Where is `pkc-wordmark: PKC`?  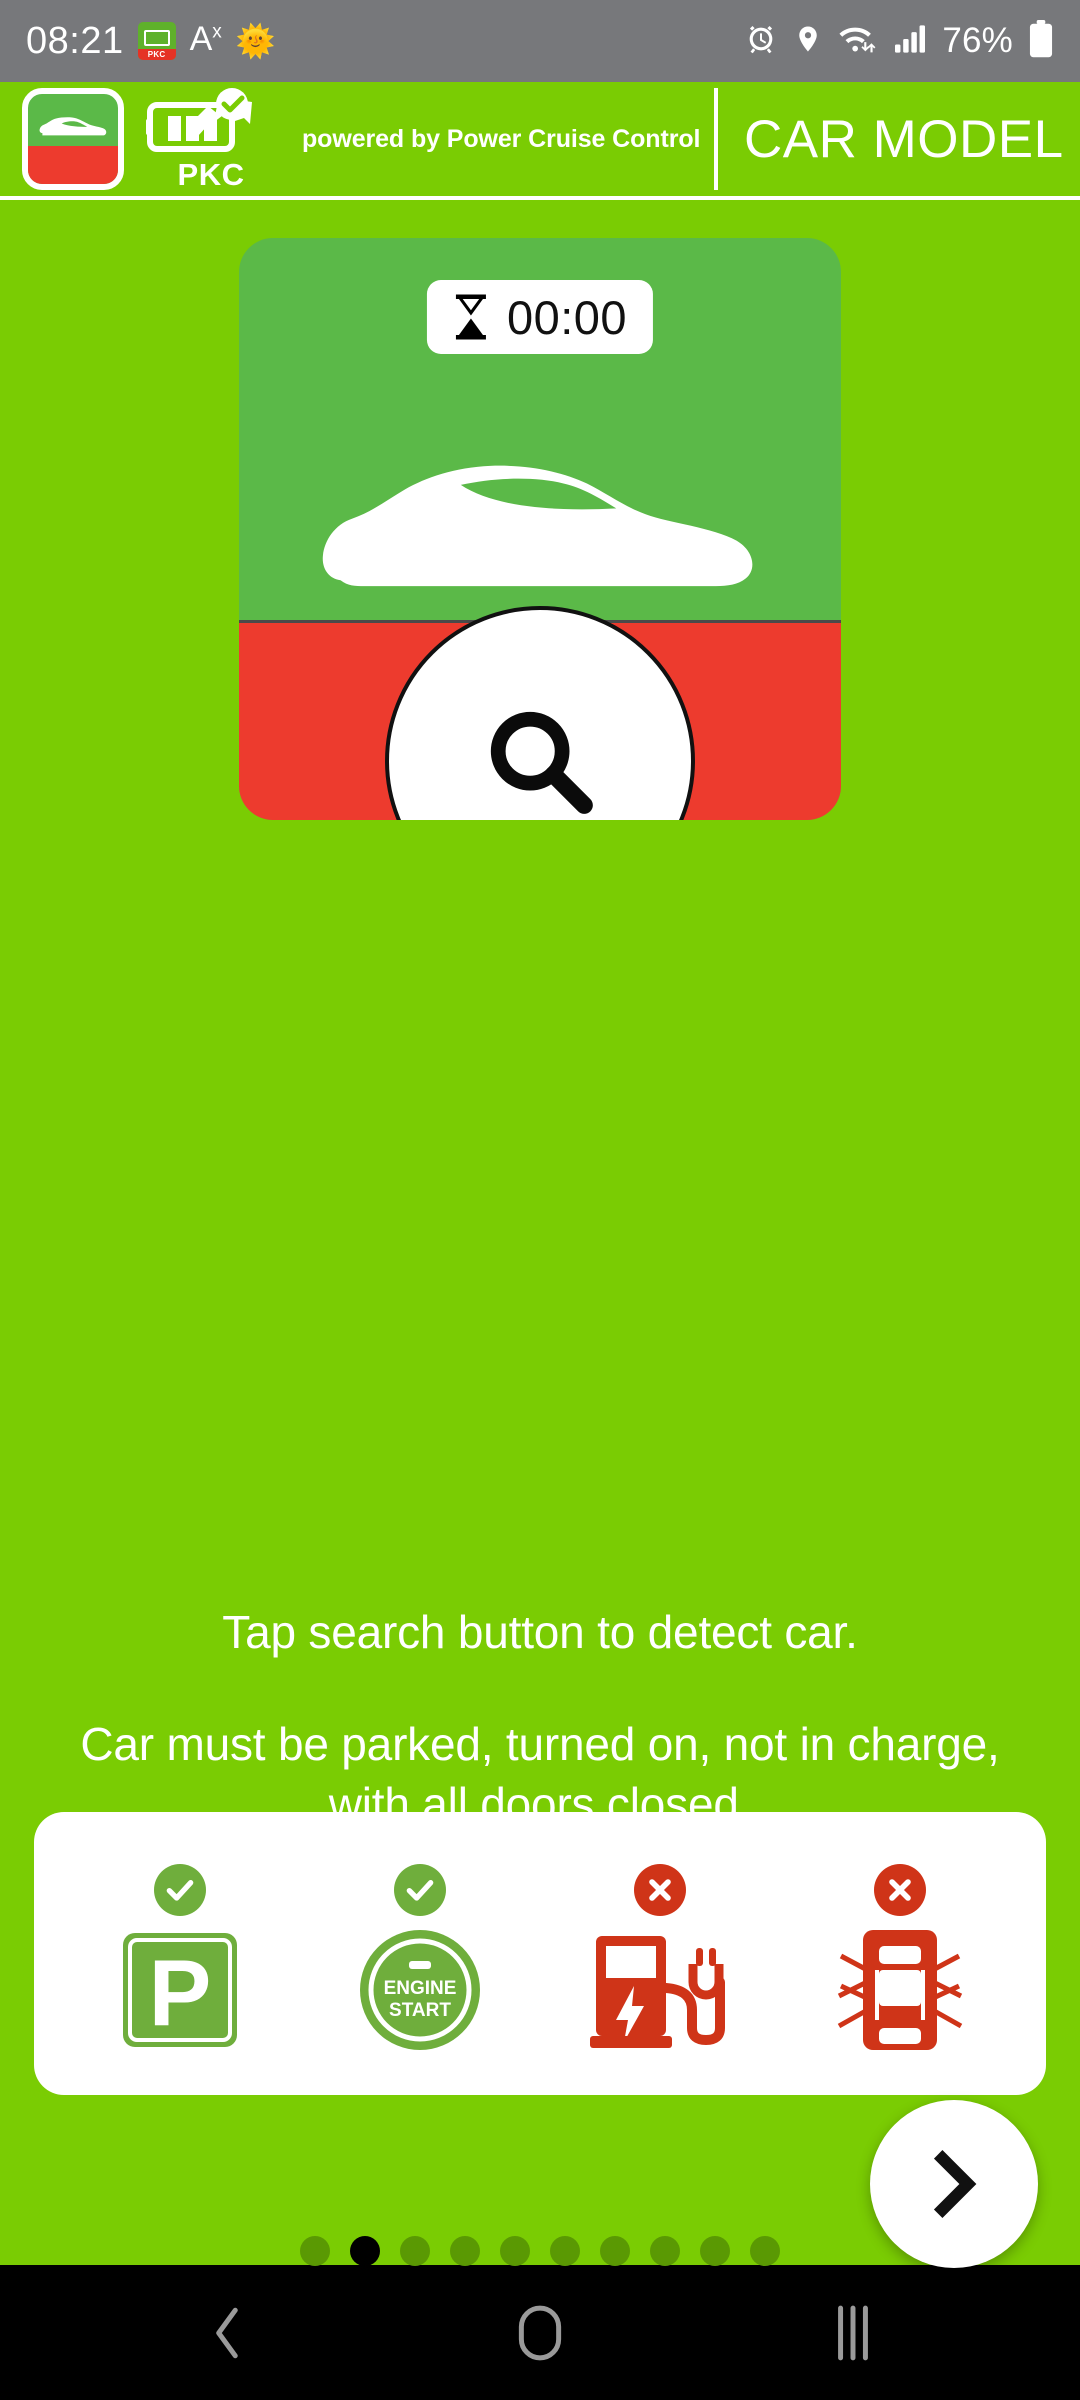
pkc-wordmark: PKC is located at coordinates (211, 174).